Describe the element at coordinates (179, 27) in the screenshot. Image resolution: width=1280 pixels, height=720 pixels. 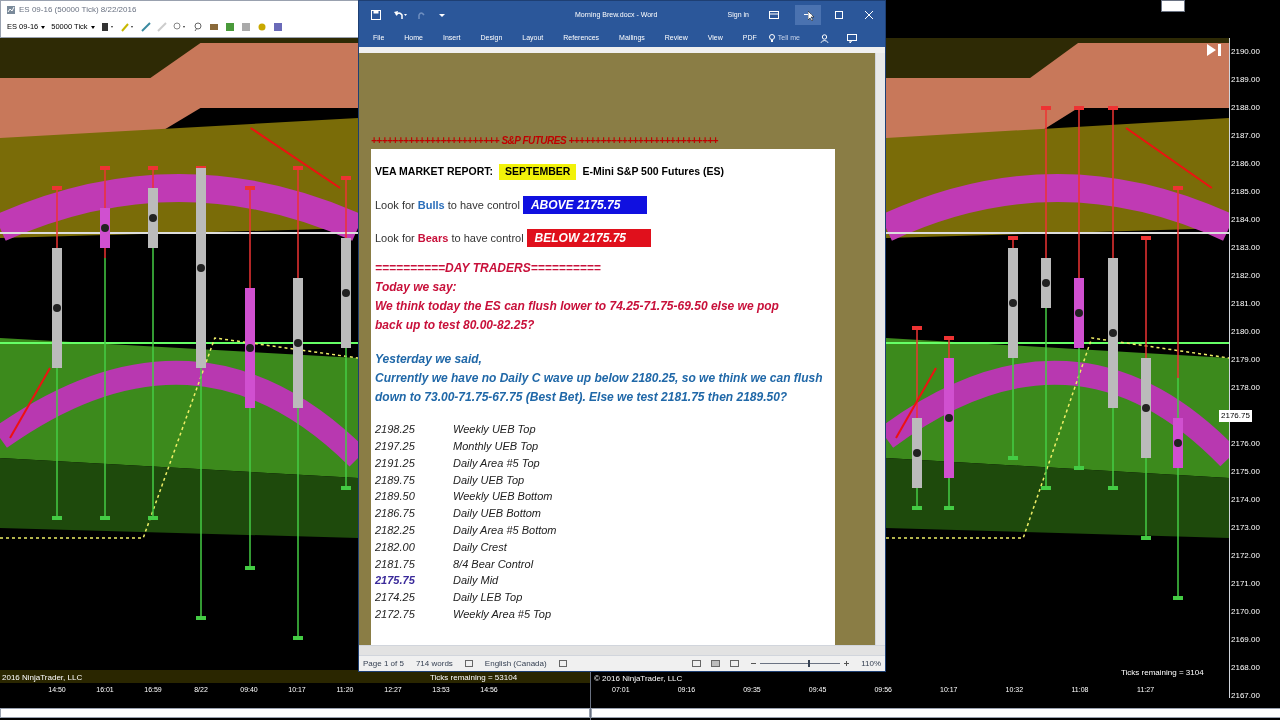
I see `zoom-icon` at that location.